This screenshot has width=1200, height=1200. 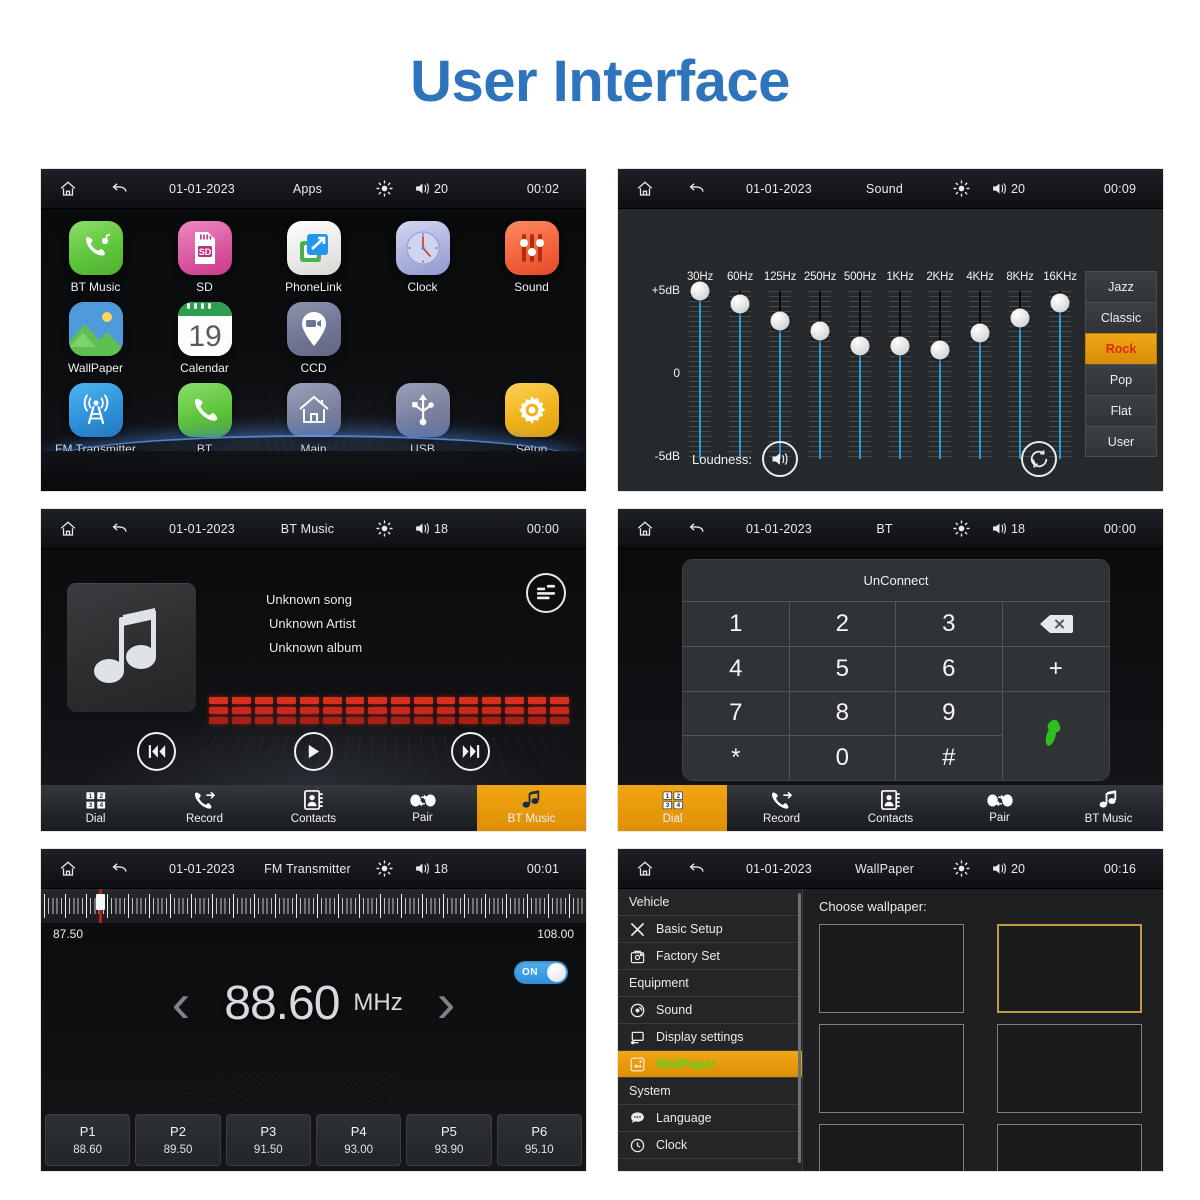 I want to click on eq-slider-60Hz, so click(x=740, y=375).